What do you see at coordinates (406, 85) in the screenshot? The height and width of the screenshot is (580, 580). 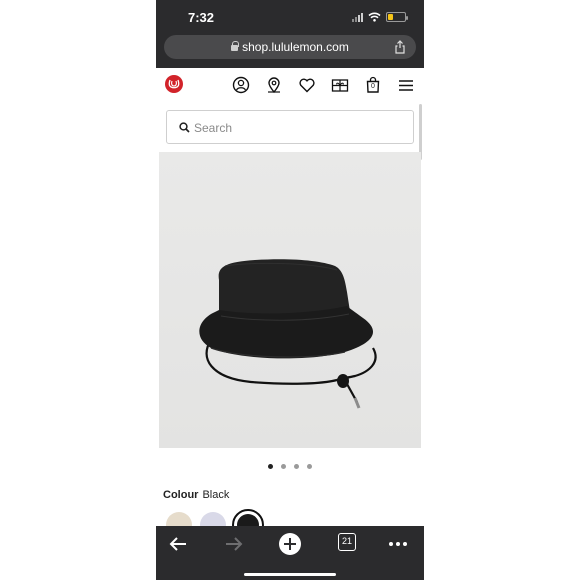 I see `menu-icon` at bounding box center [406, 85].